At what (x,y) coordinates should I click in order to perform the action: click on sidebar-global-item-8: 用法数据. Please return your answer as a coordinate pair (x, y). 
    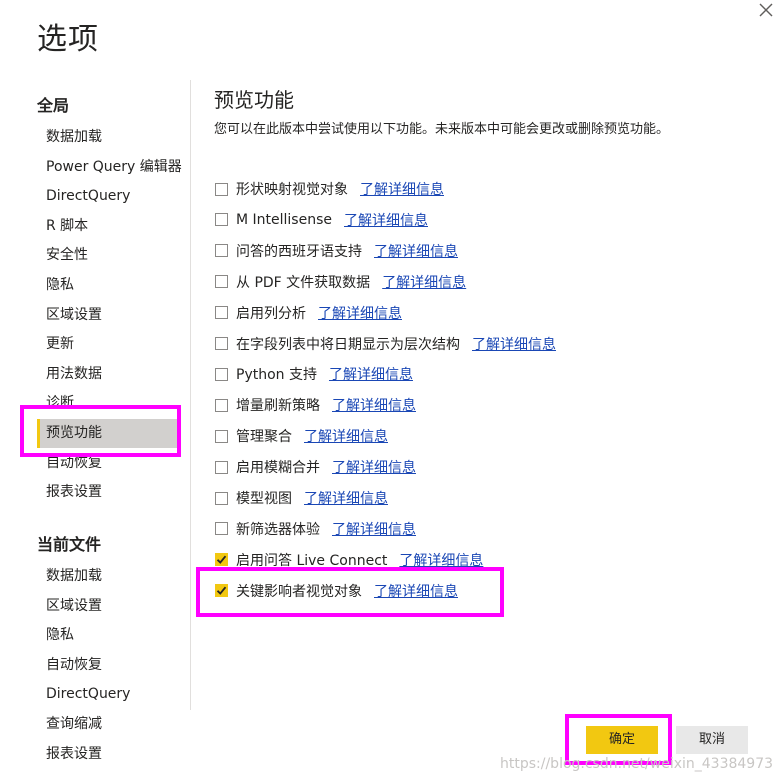
    Looking at the image, I should click on (107, 374).